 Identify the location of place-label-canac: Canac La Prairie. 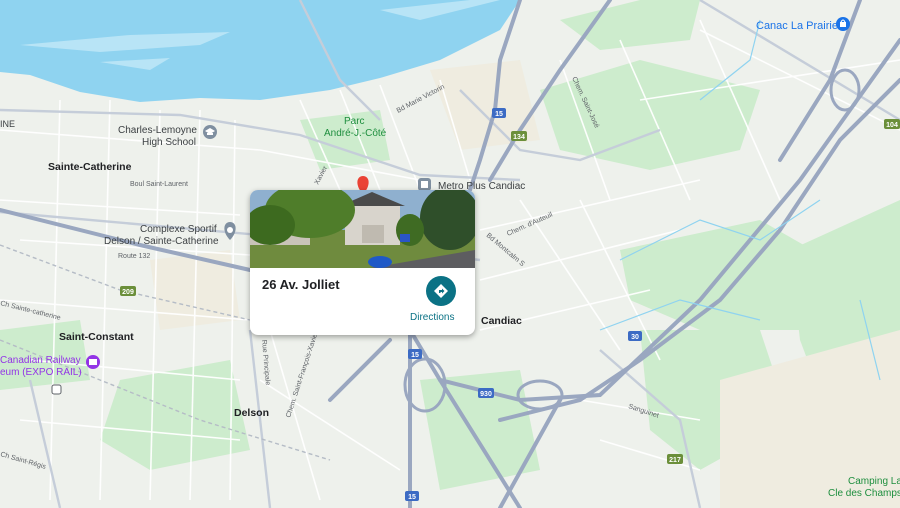
(797, 26).